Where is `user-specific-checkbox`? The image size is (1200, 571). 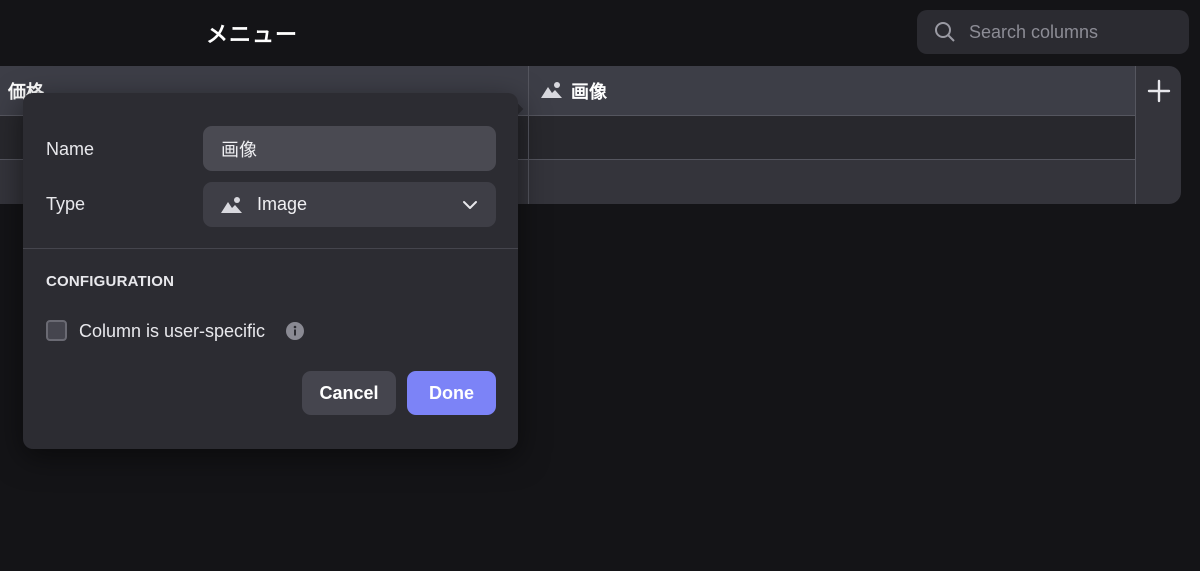 user-specific-checkbox is located at coordinates (56, 330).